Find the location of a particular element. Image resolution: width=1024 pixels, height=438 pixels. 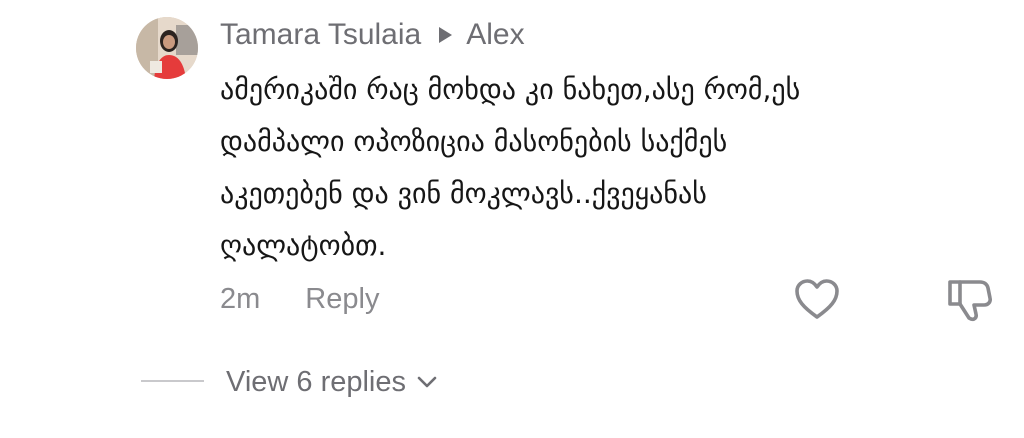

comment-line: ღალატობთ. is located at coordinates (303, 245).